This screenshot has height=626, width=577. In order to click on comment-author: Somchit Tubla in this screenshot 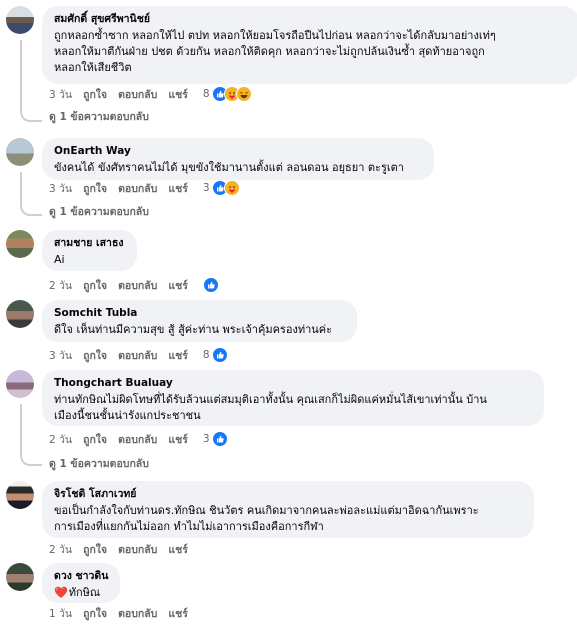, I will do `click(199, 313)`.